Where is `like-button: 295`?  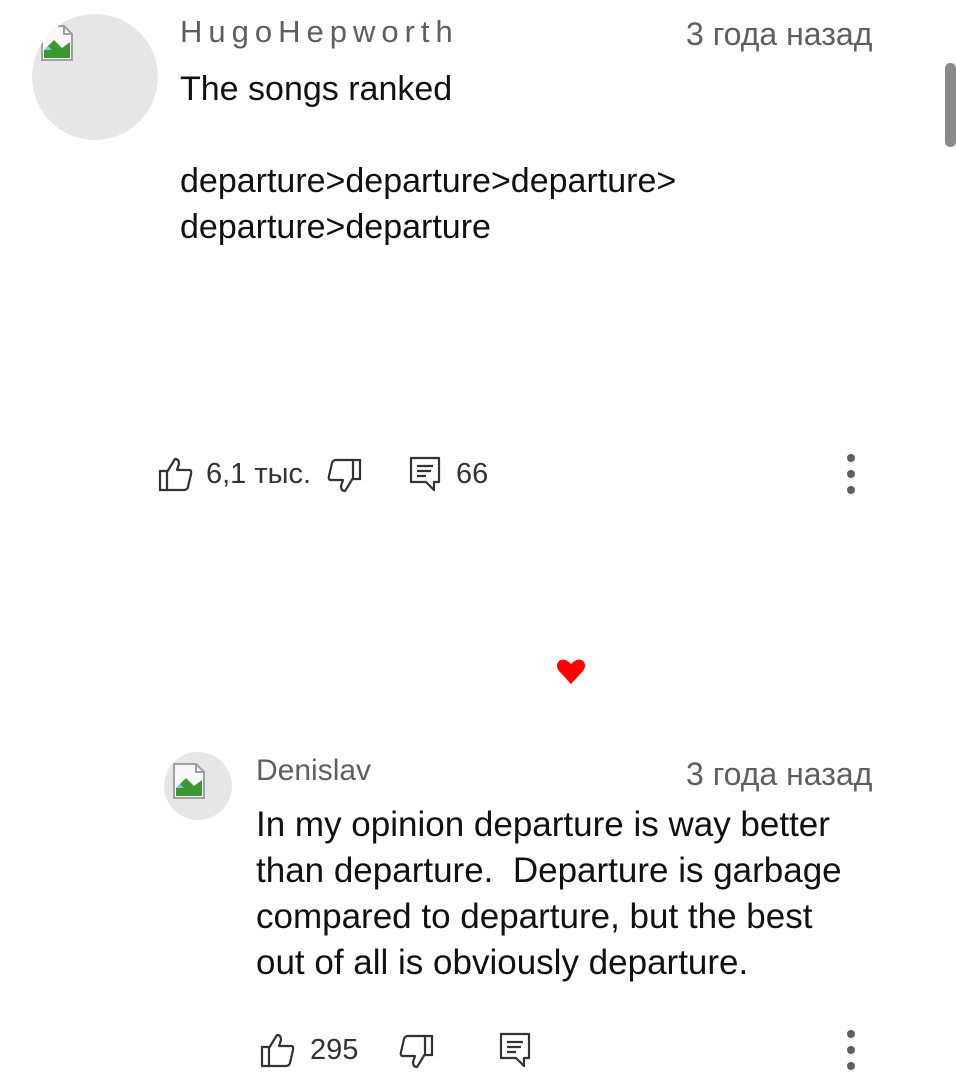
like-button: 295 is located at coordinates (308, 1050).